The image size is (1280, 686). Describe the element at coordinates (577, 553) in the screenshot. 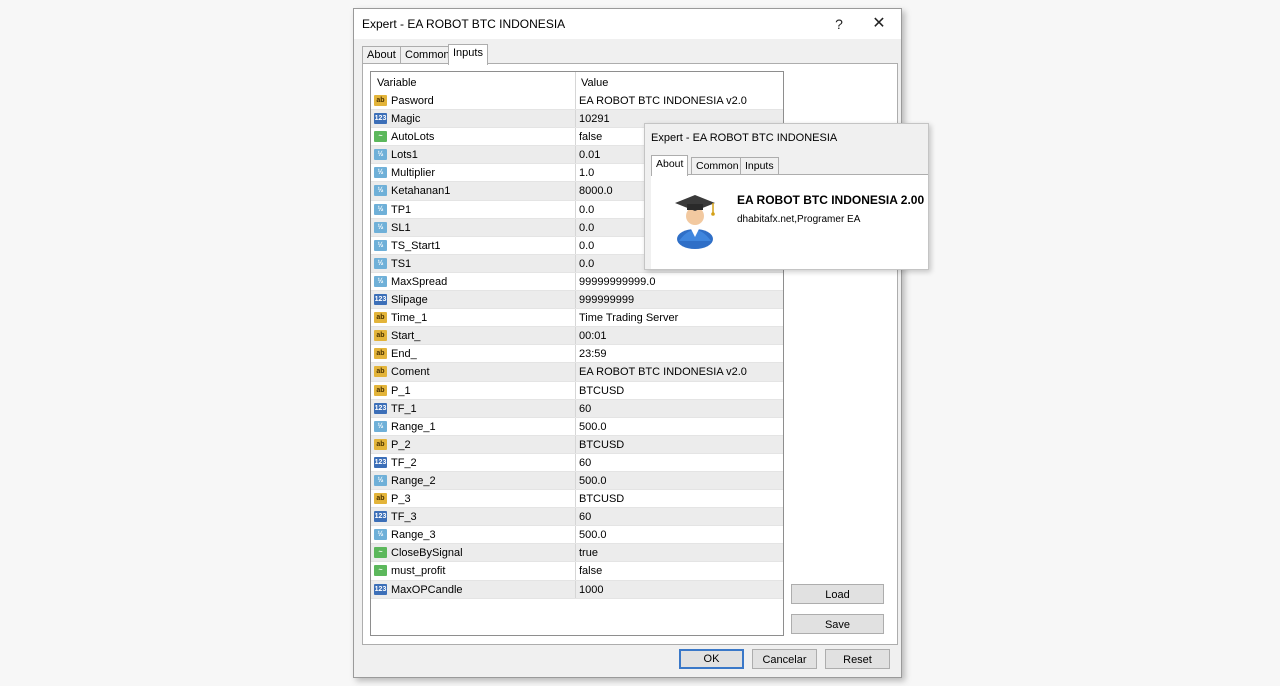

I see `table-row: ~ CloseBySignal true` at that location.